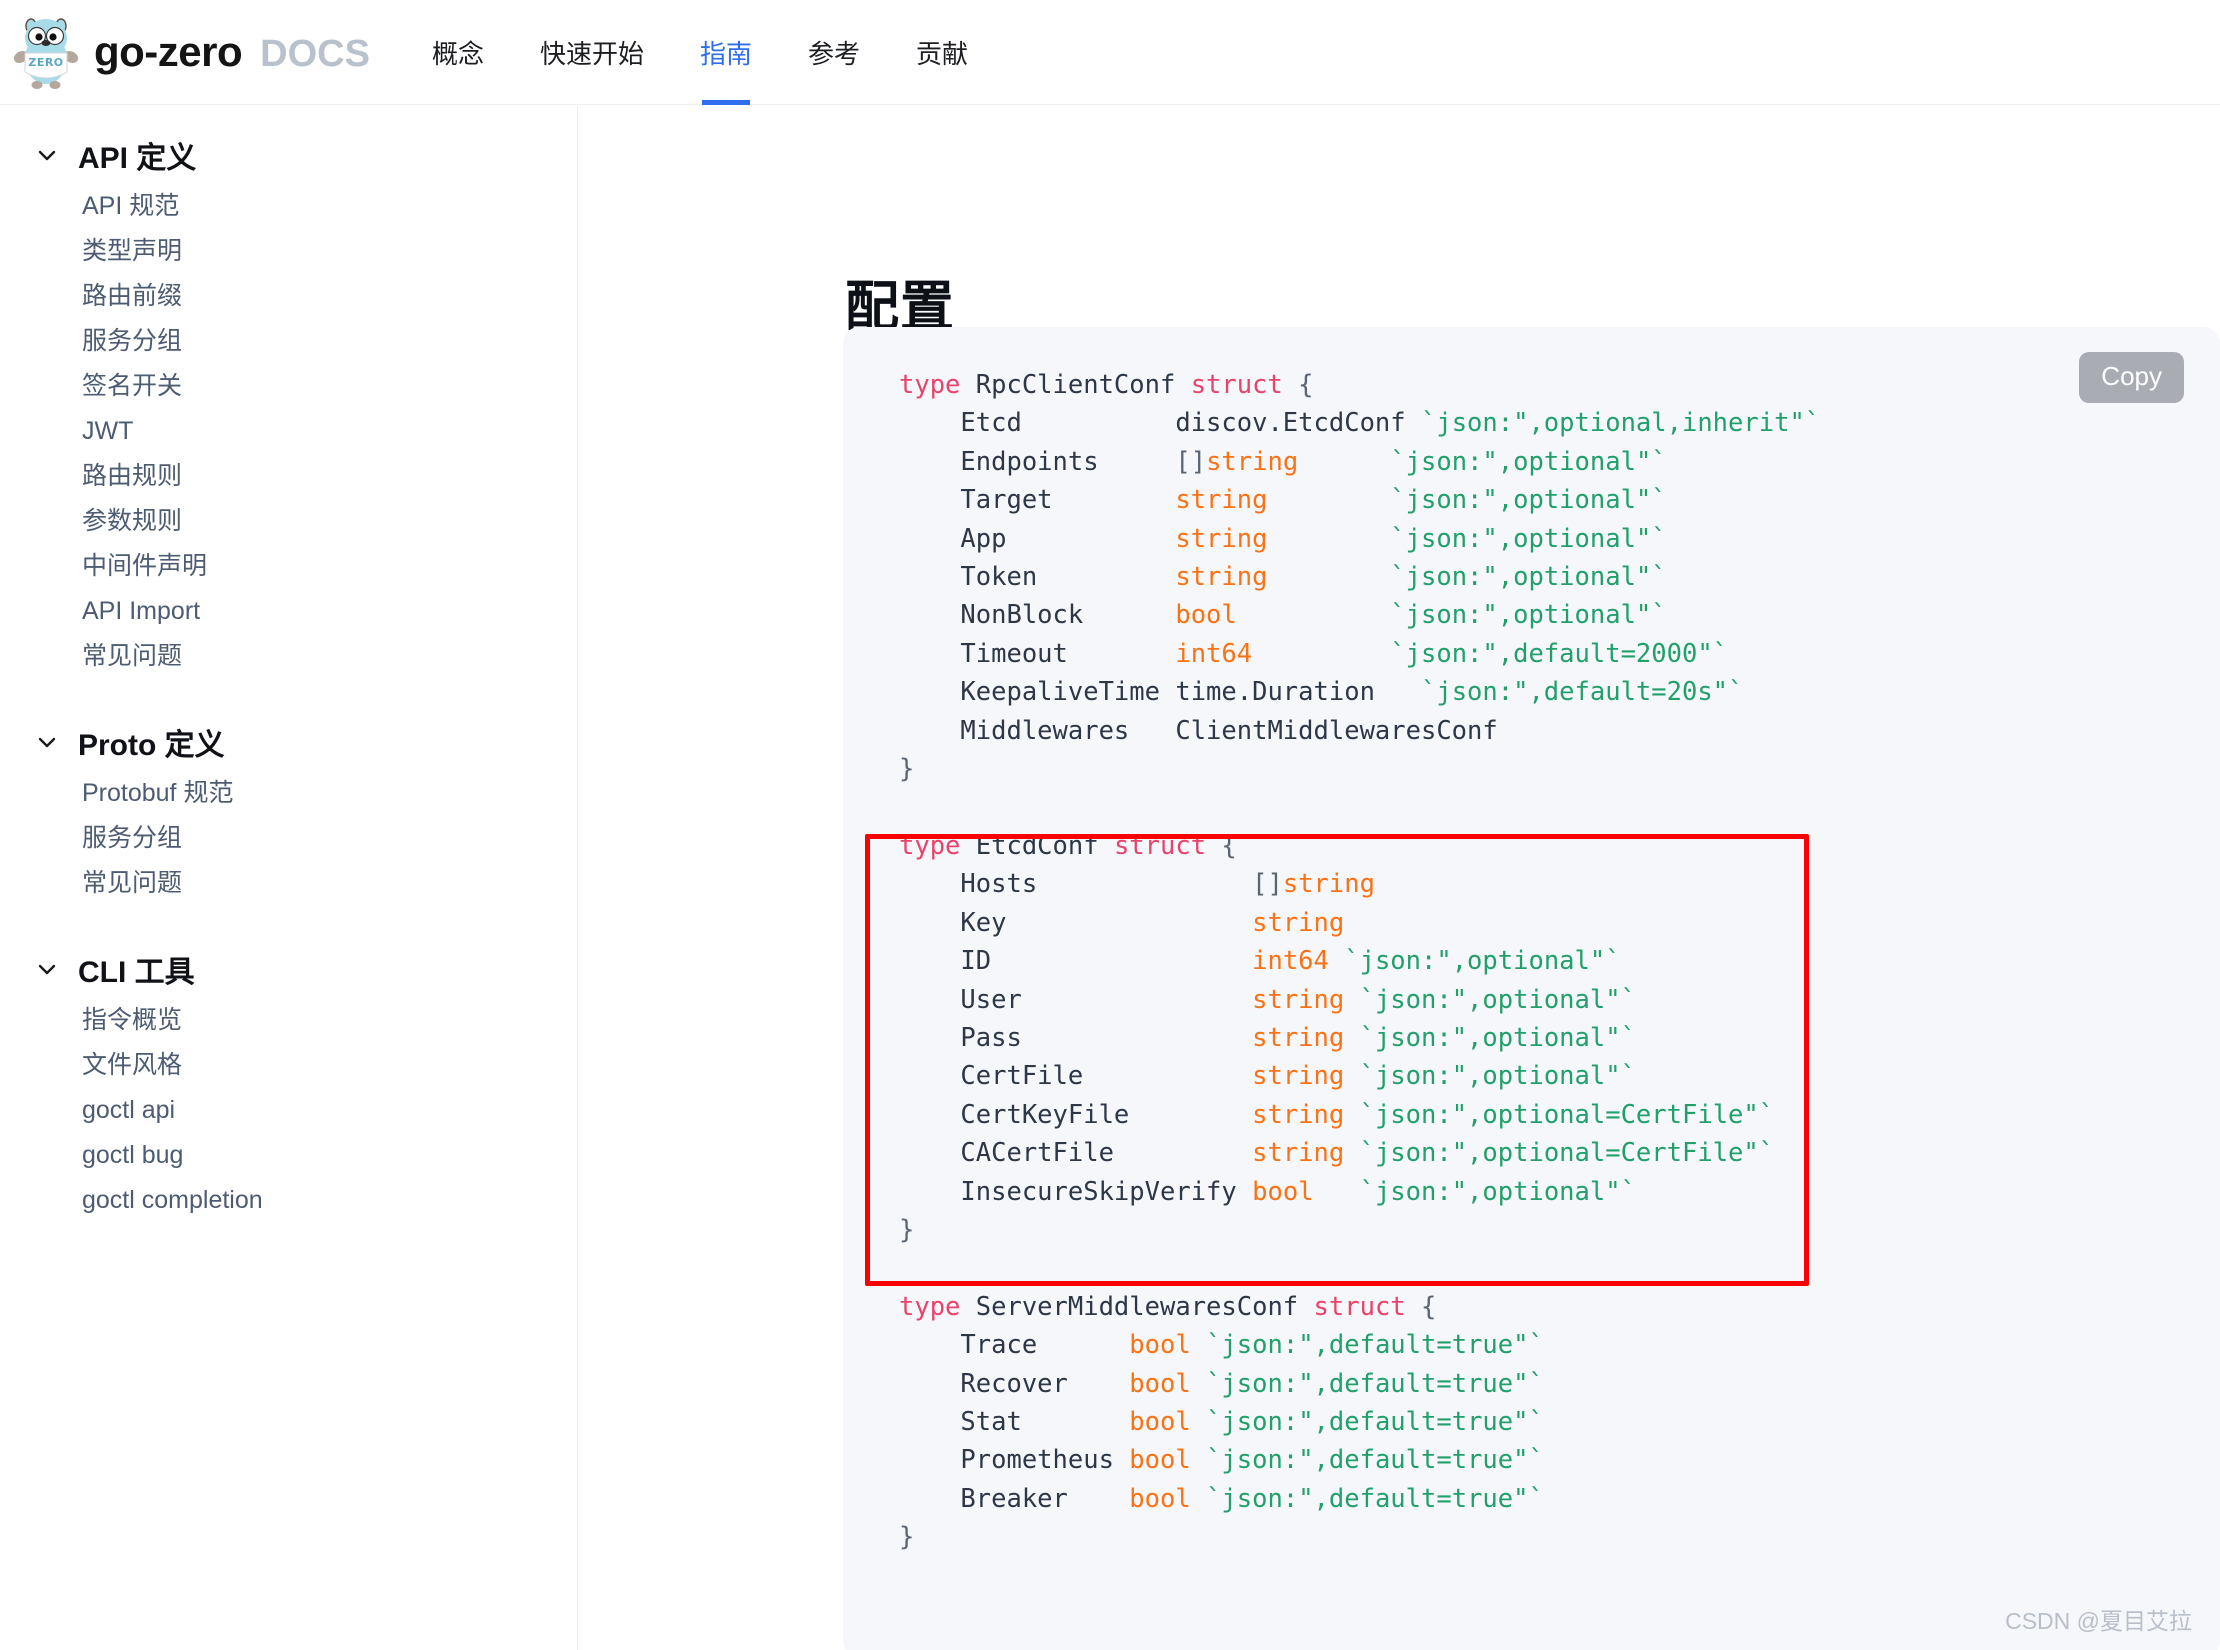  What do you see at coordinates (288, 386) in the screenshot?
I see `sidebar-item-0-4: 签名开关` at bounding box center [288, 386].